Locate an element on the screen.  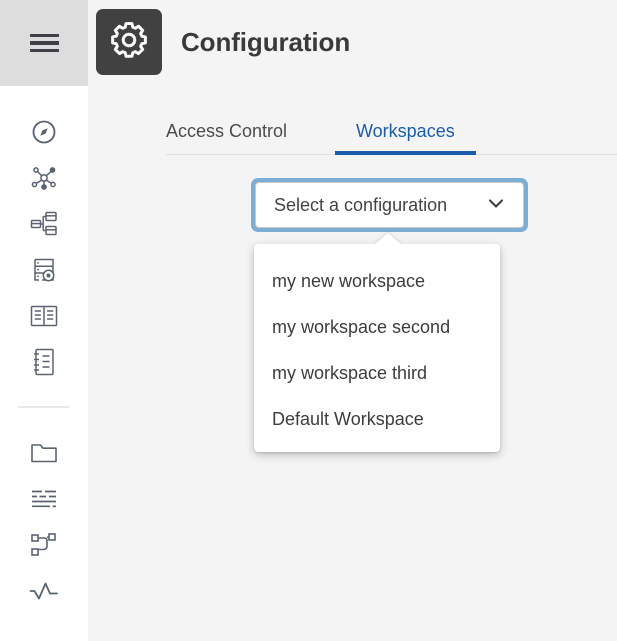
nodes-hierarchy-icon is located at coordinates (44, 224).